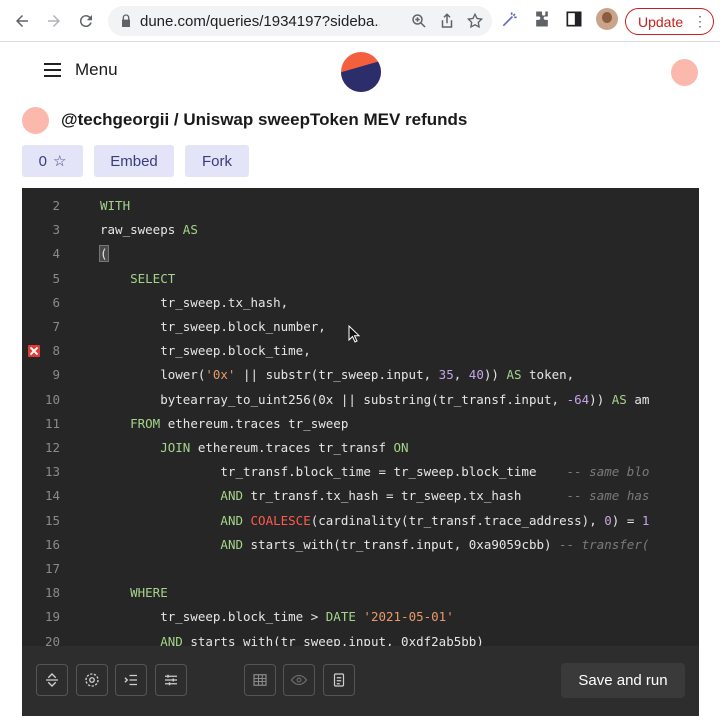 The width and height of the screenshot is (720, 720). I want to click on settings-button, so click(92, 680).